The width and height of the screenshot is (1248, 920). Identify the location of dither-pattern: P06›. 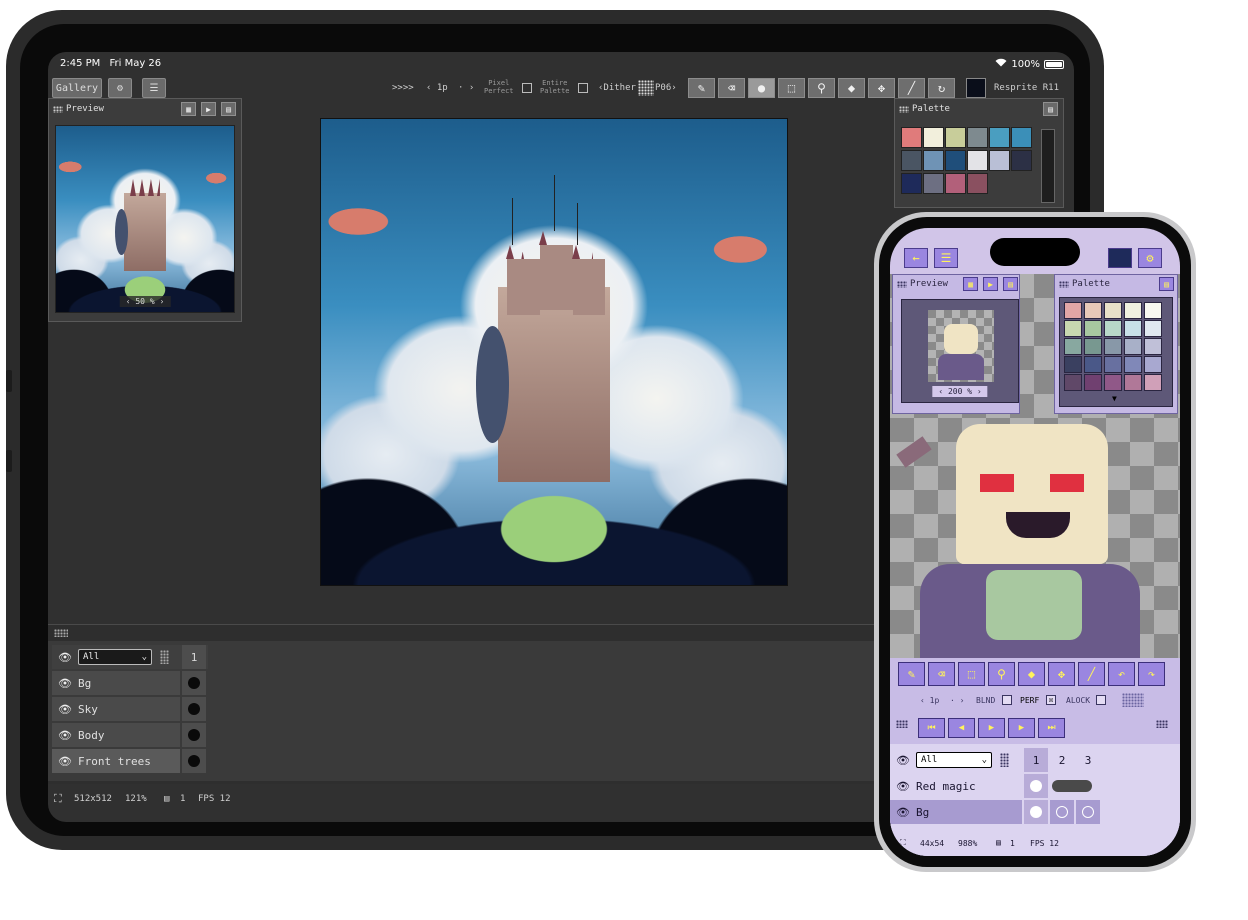
(666, 88).